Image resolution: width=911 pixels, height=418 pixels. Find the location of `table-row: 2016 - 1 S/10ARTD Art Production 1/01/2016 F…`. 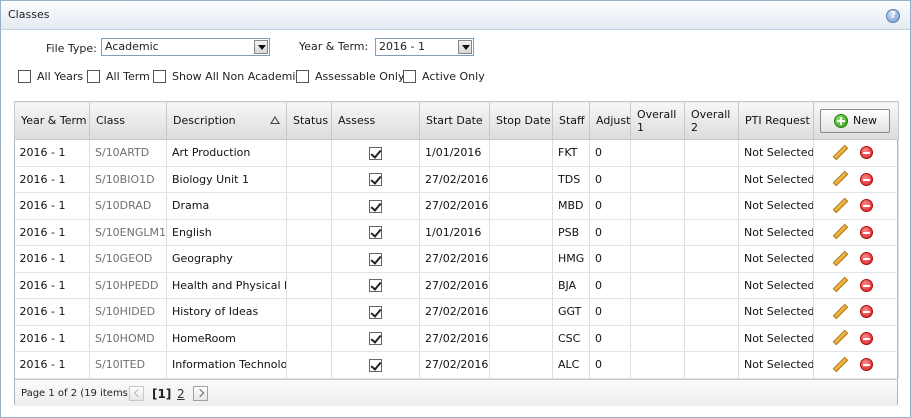

table-row: 2016 - 1 S/10ARTD Art Production 1/01/2016 F… is located at coordinates (456, 153).